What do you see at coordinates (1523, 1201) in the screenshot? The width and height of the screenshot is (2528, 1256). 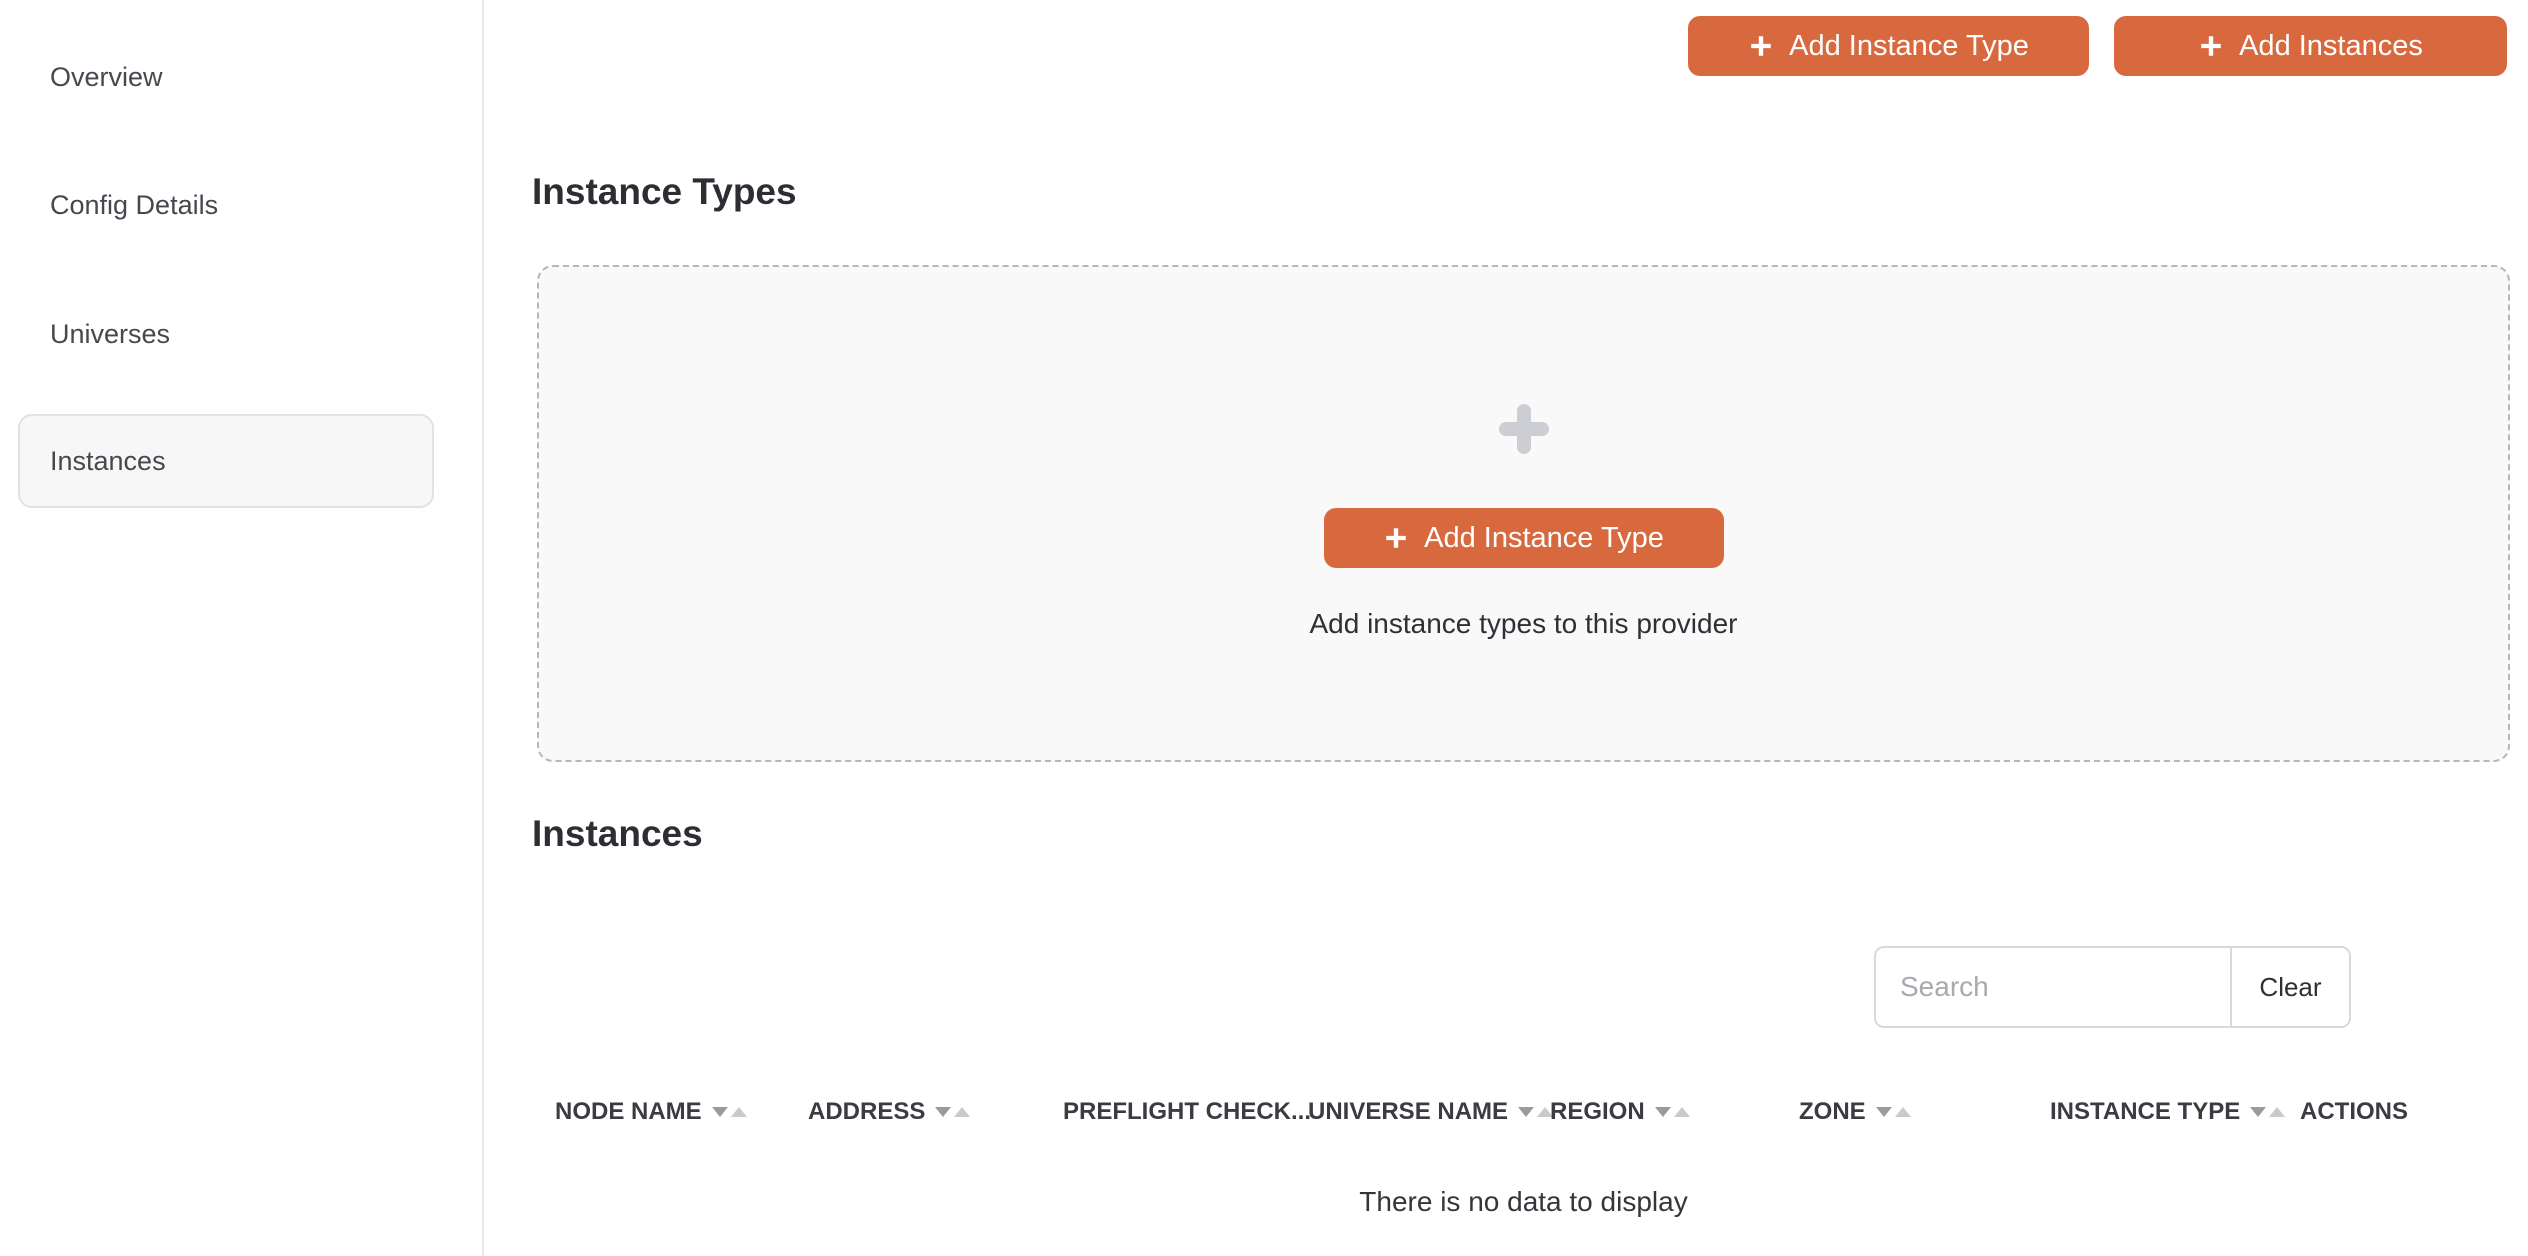 I see `table-empty-message: There is no data to display` at bounding box center [1523, 1201].